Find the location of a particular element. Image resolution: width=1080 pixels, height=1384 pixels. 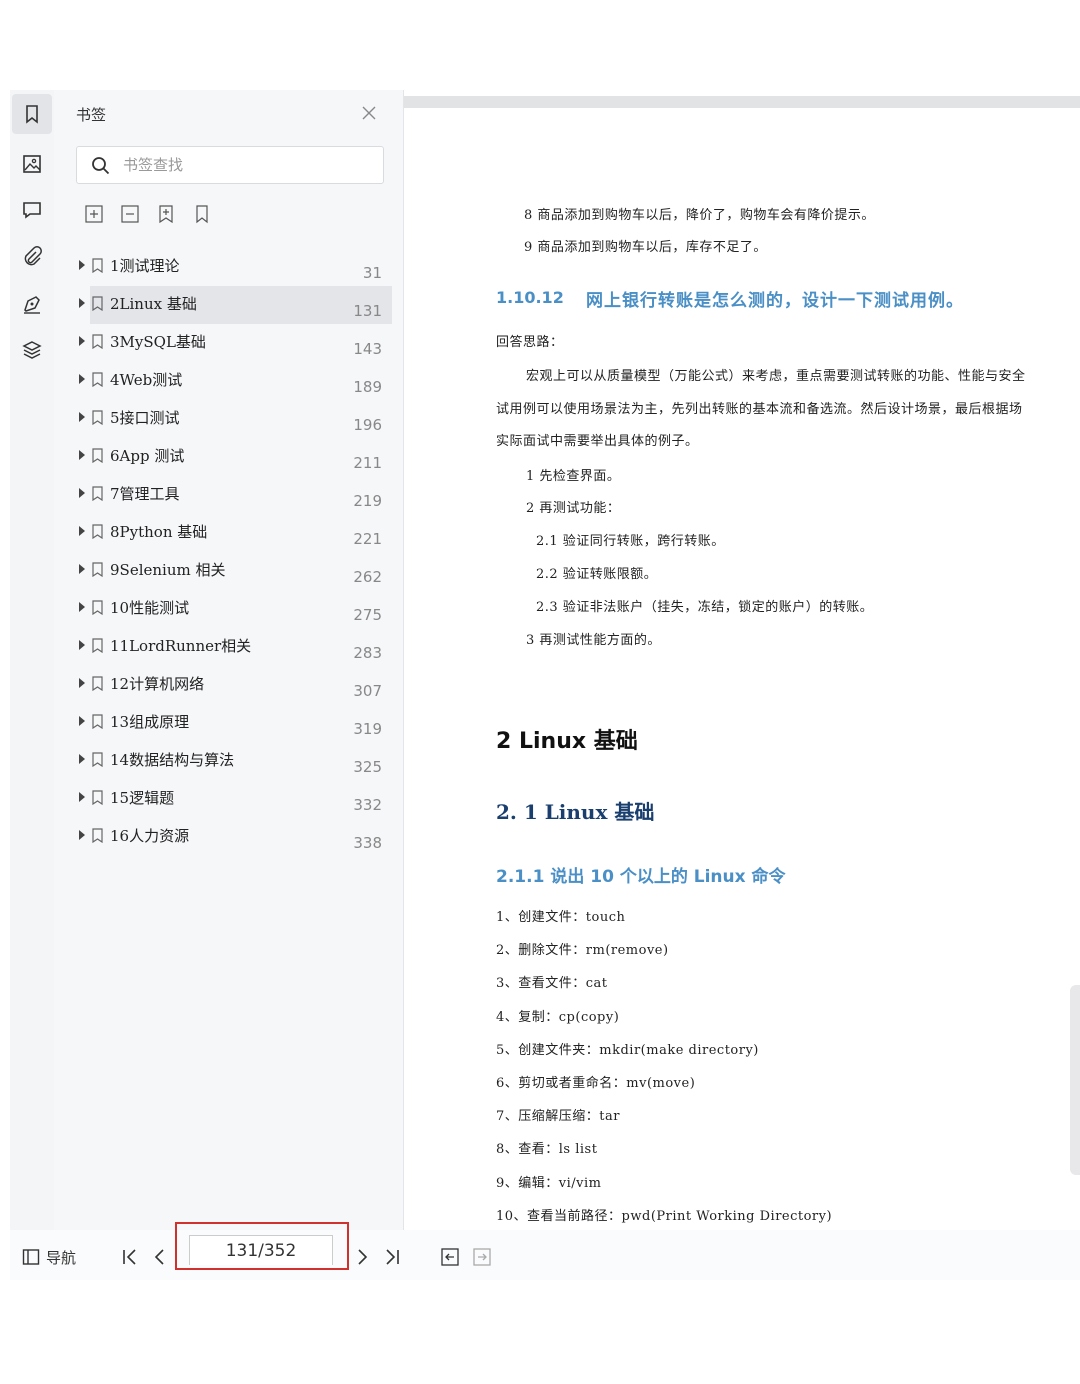

doc-paragraph: 试用例可以使用场景法为主，先列出转账的基本流和备选流。然后设计场景，最后根据场 is located at coordinates (759, 409).